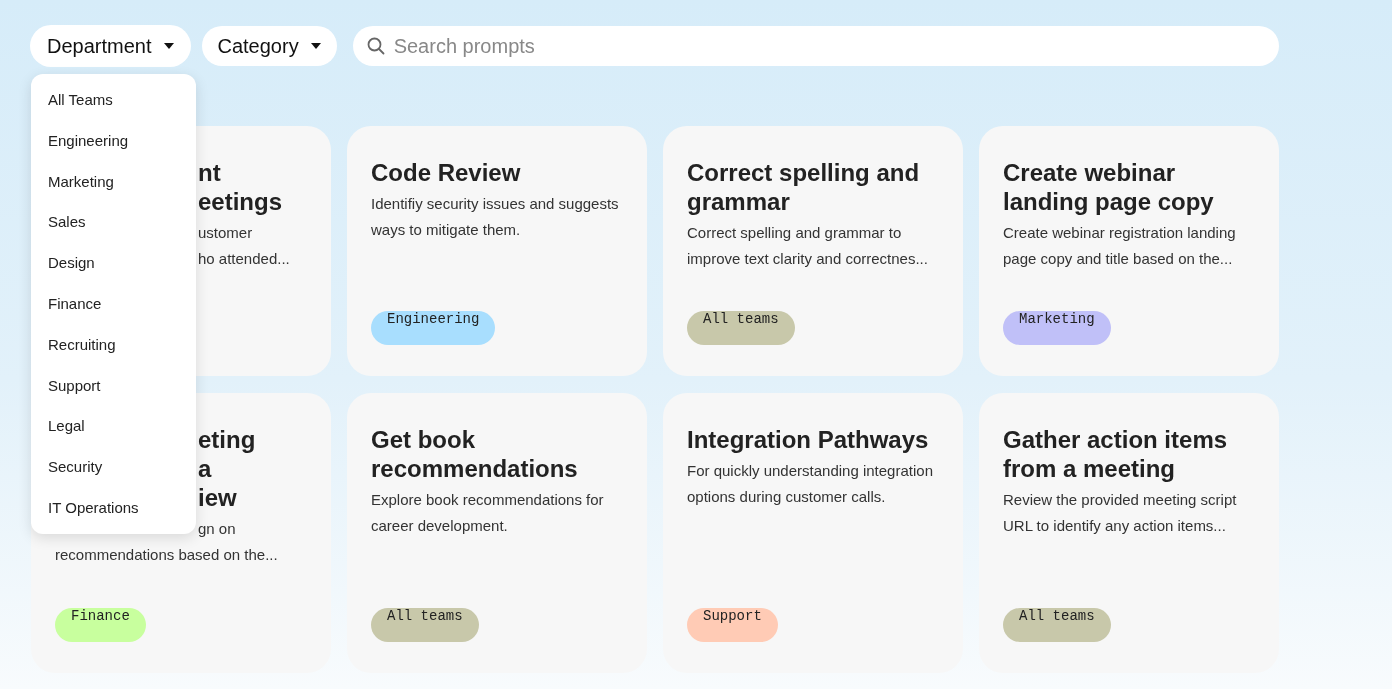  Describe the element at coordinates (227, 439) in the screenshot. I see `card-title: eting` at that location.